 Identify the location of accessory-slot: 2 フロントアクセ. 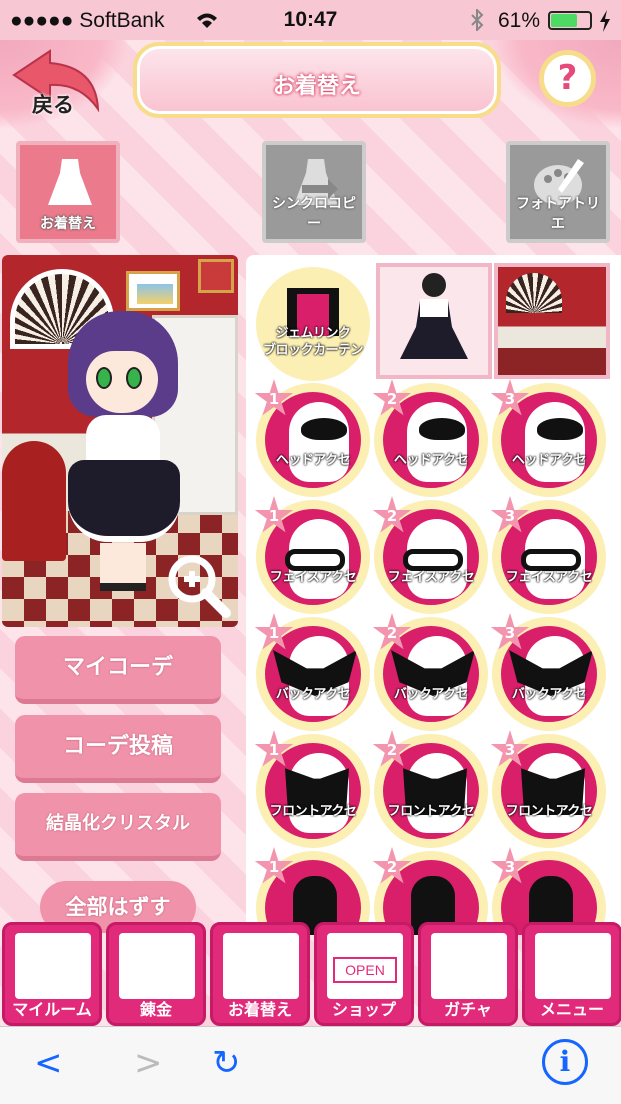
(430, 789).